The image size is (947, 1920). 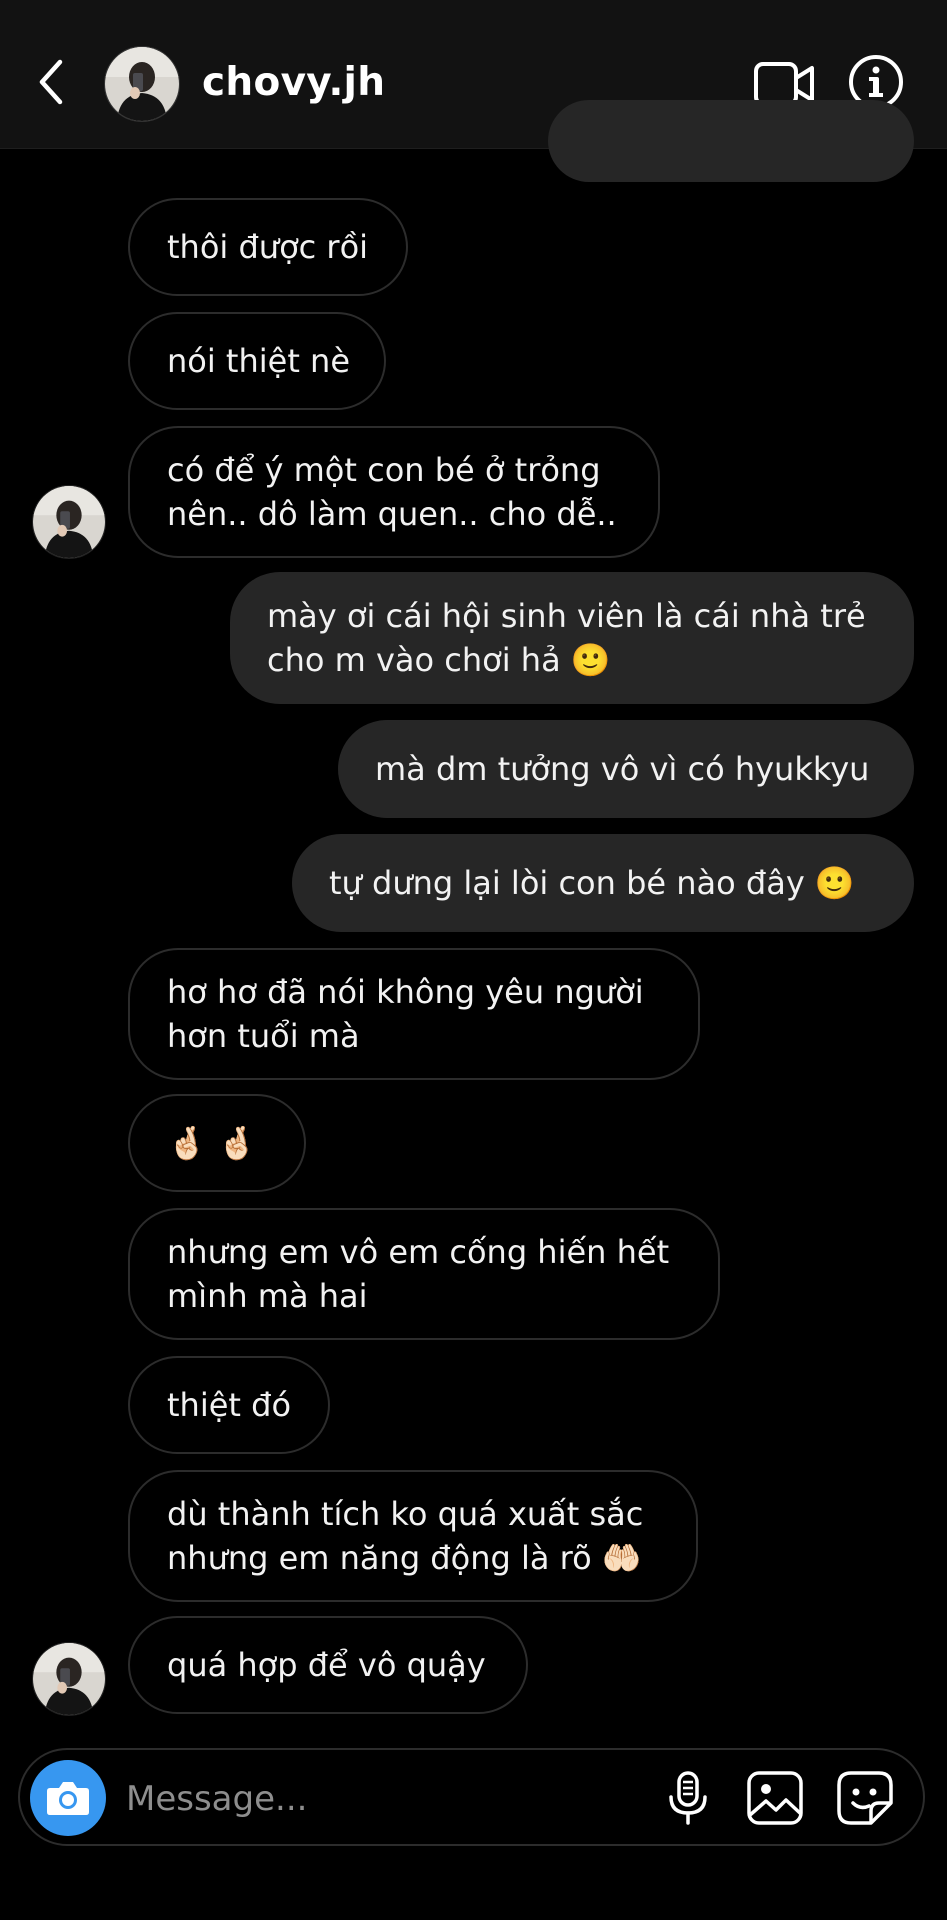 What do you see at coordinates (267, 1296) in the screenshot?
I see `message-text-line: mình mà hai` at bounding box center [267, 1296].